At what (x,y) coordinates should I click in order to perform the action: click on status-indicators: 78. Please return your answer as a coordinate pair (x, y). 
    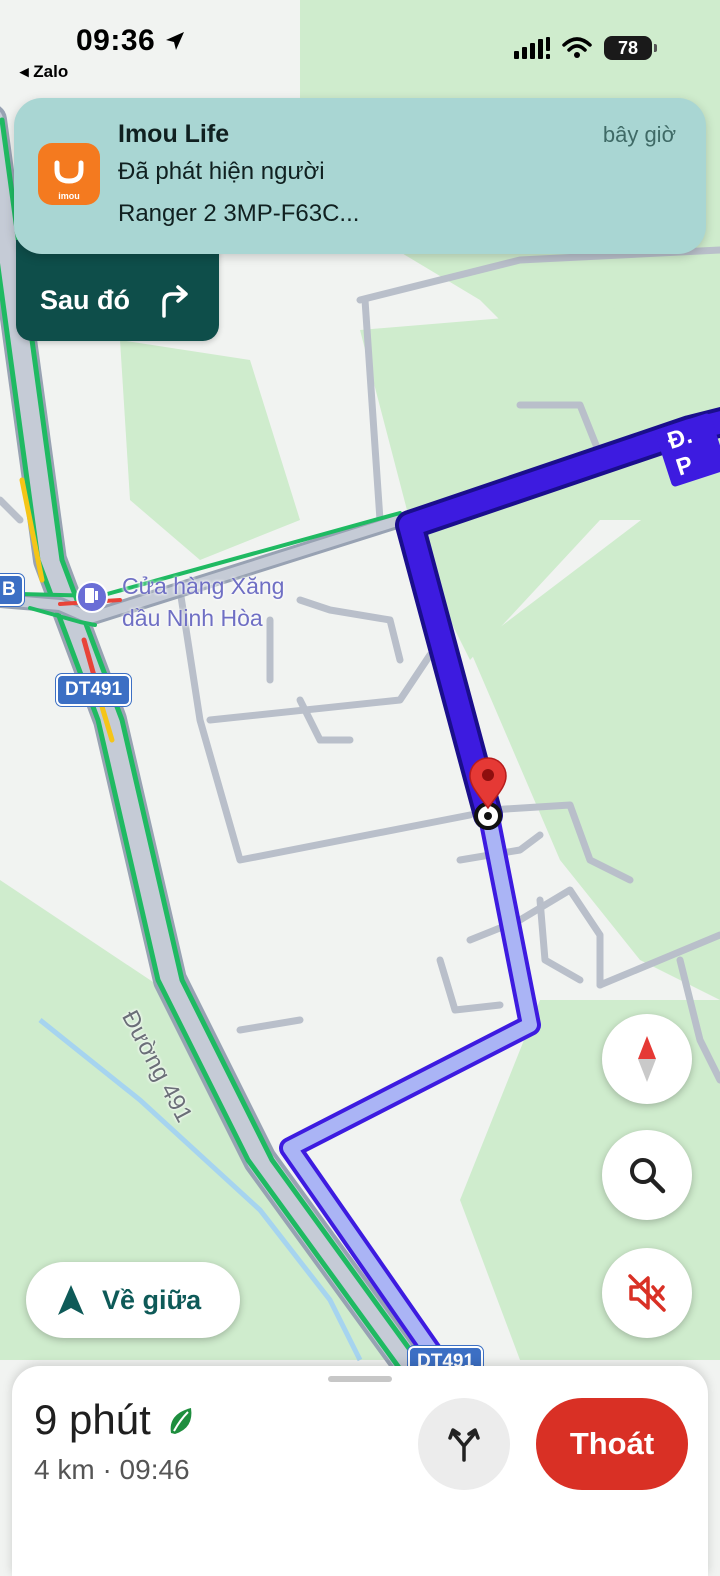
    Looking at the image, I should click on (585, 48).